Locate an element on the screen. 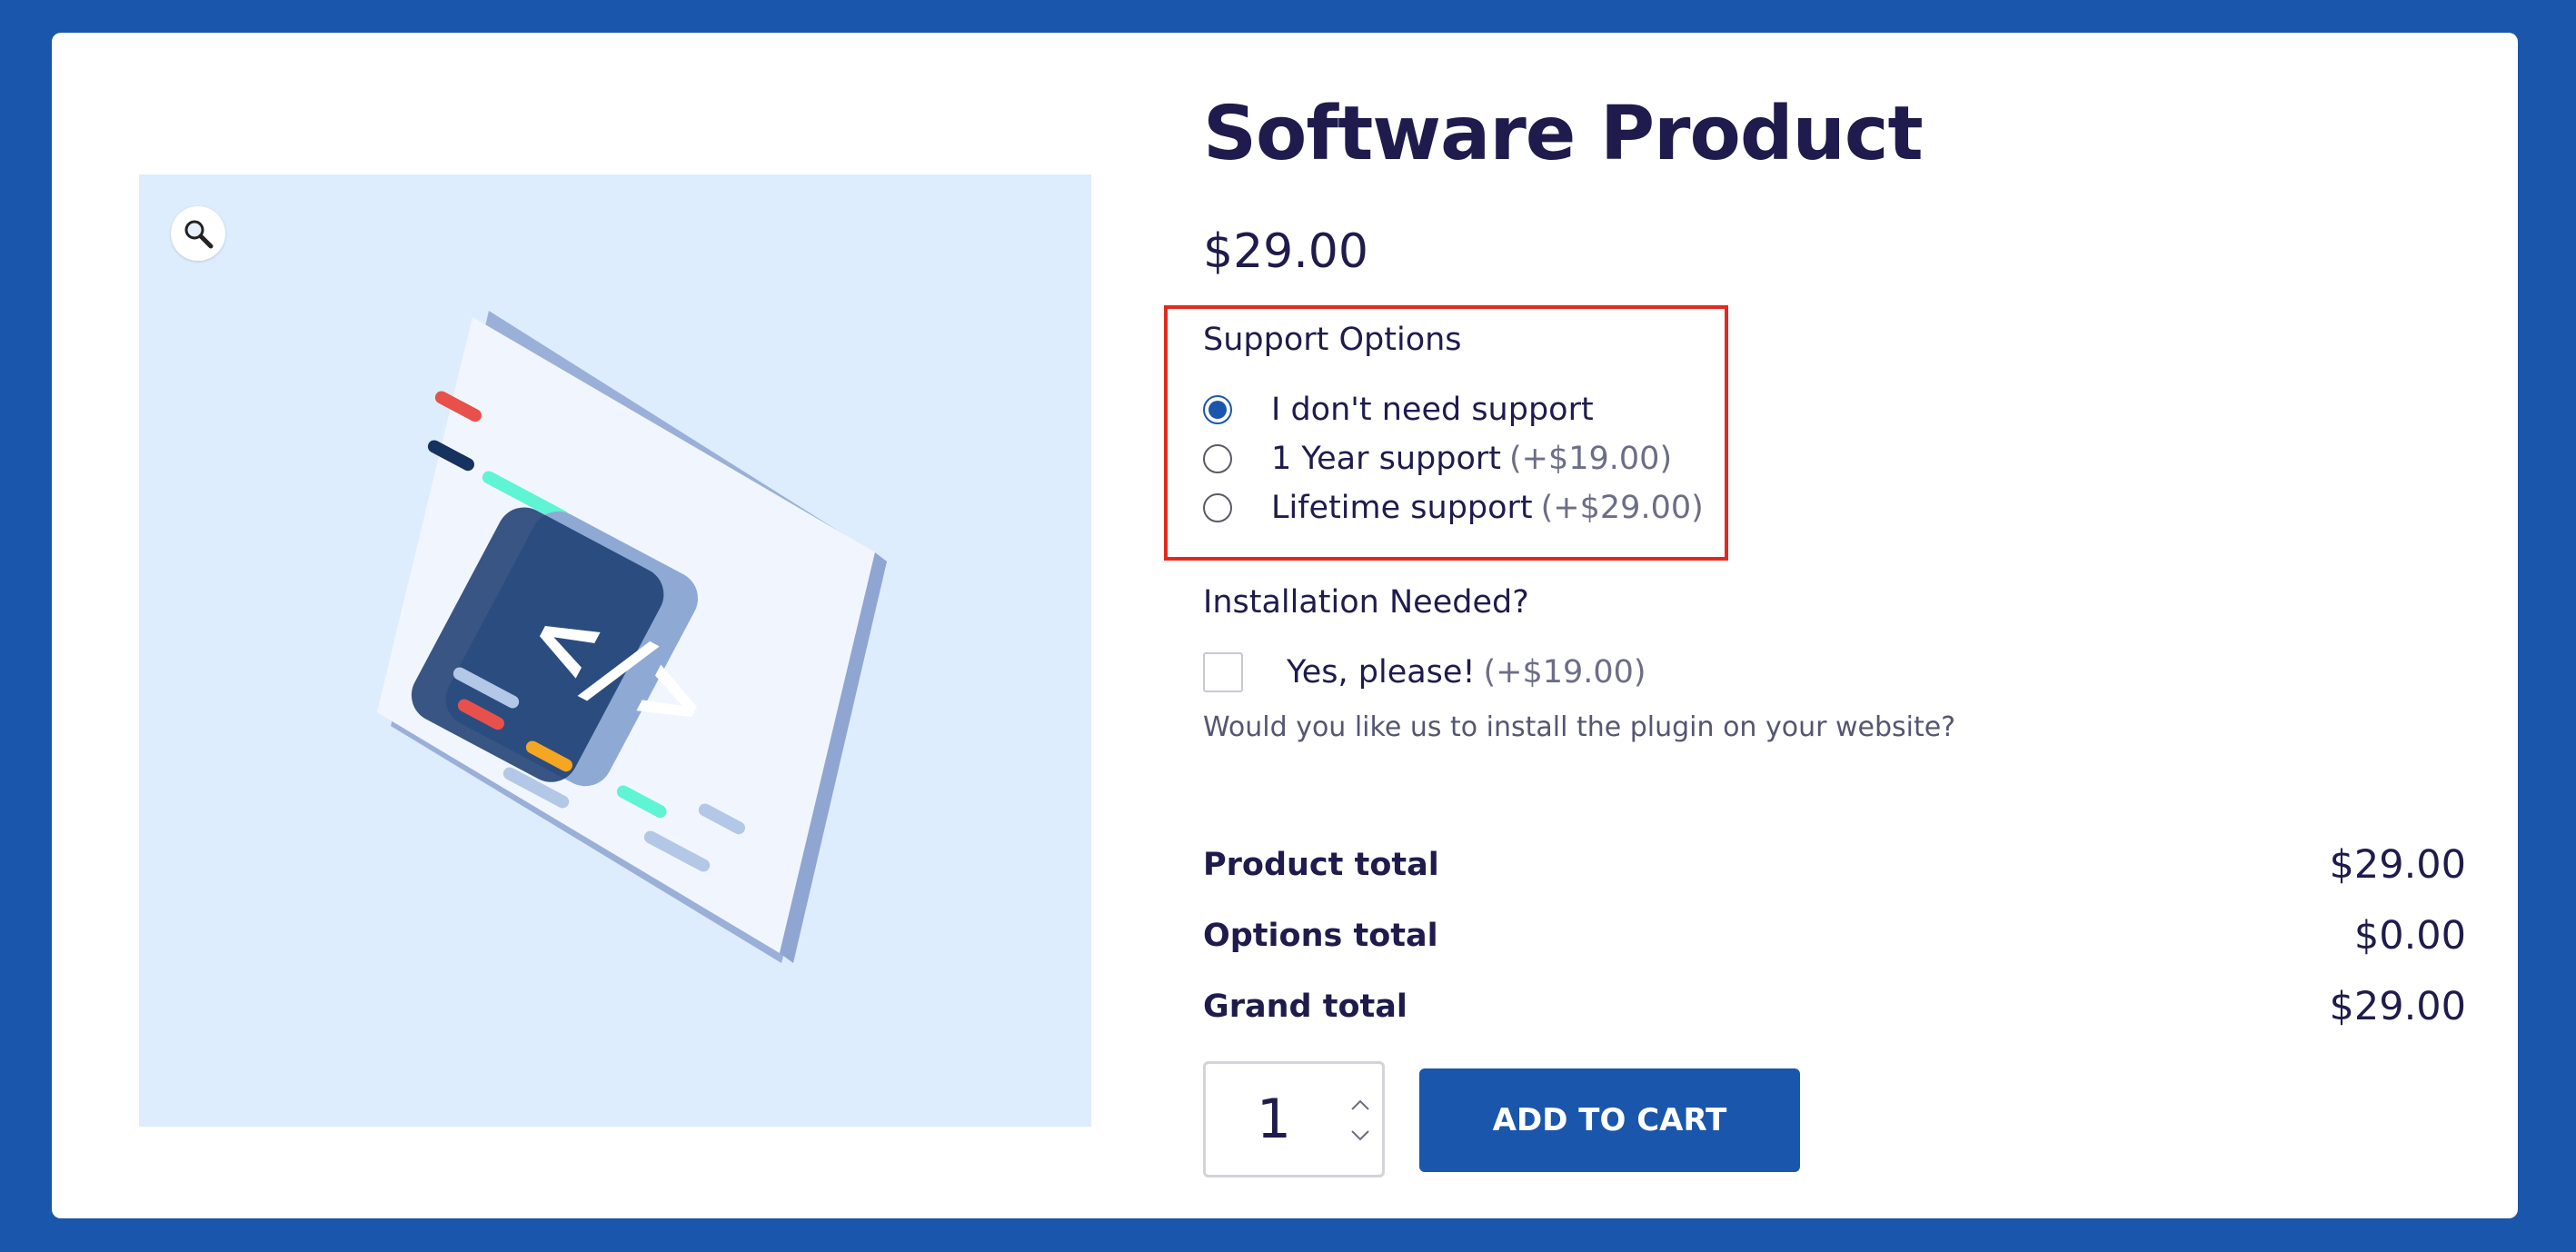 The width and height of the screenshot is (2576, 1252). option-label: I don't need support is located at coordinates (1432, 410).